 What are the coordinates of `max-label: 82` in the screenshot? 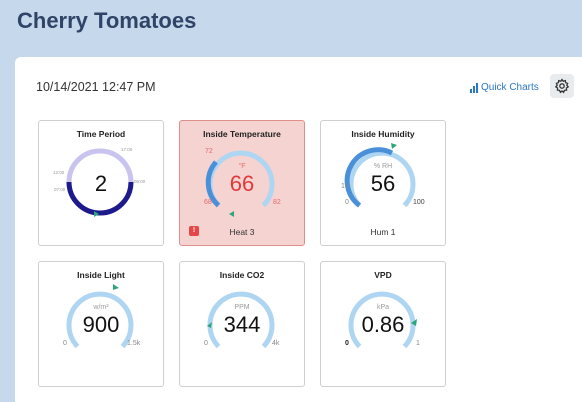 It's located at (277, 202).